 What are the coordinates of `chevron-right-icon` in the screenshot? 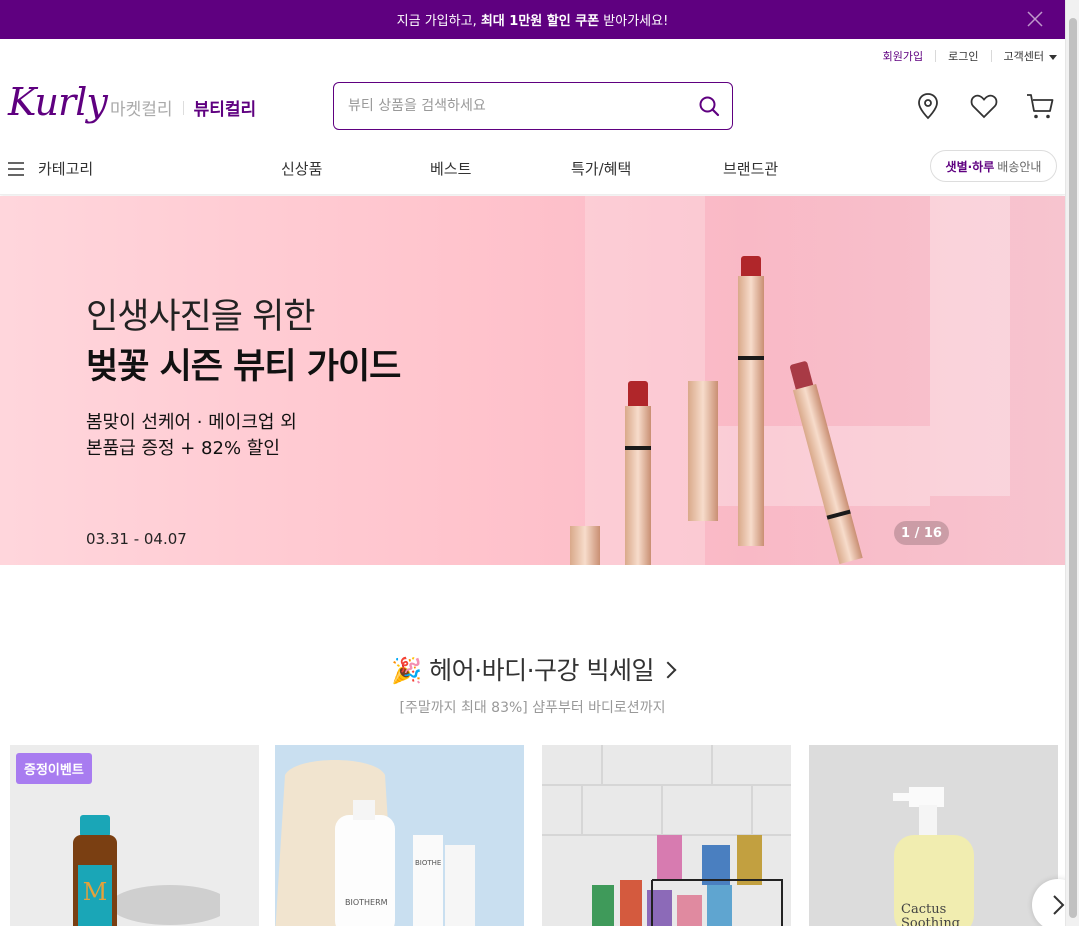 It's located at (668, 670).